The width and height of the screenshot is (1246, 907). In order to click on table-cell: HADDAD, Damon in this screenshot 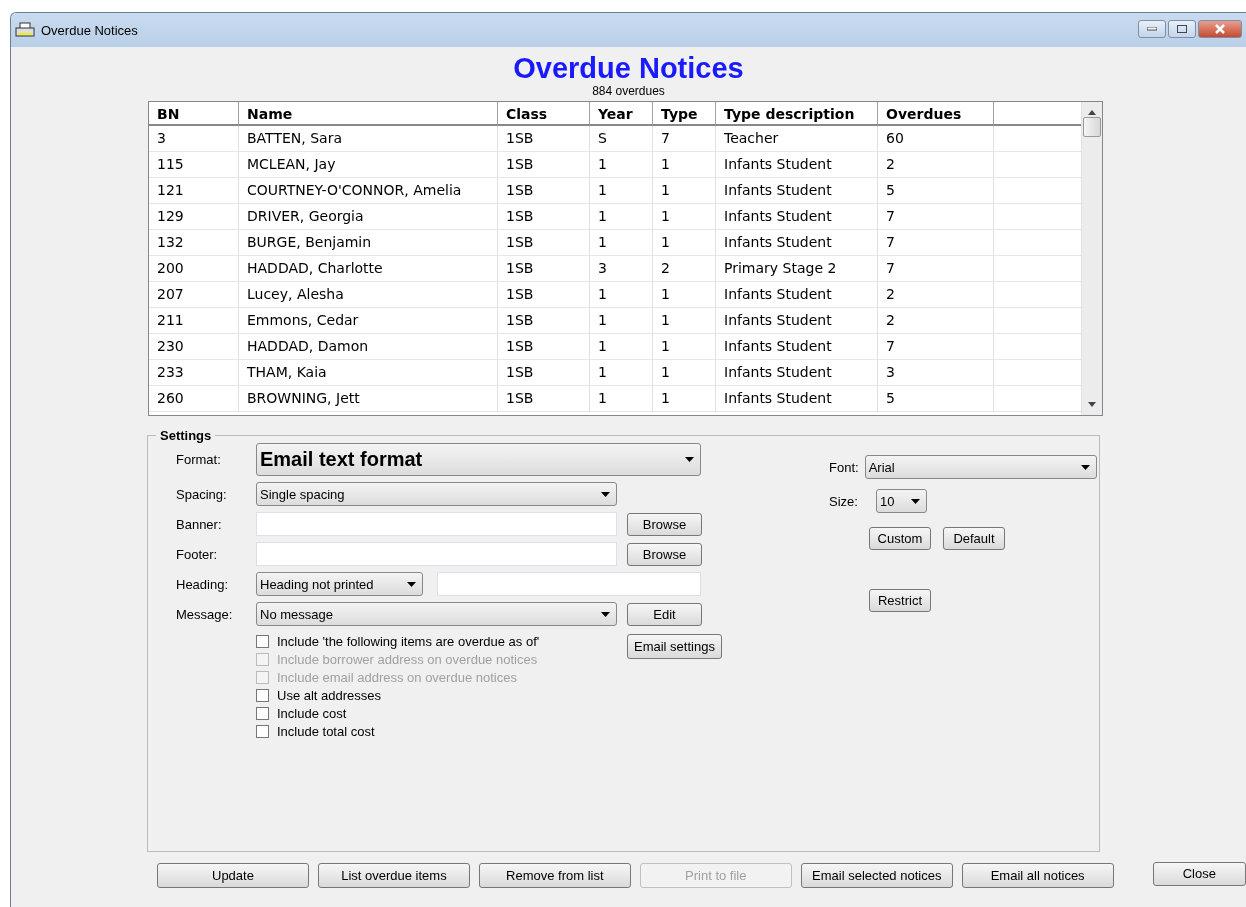, I will do `click(368, 347)`.